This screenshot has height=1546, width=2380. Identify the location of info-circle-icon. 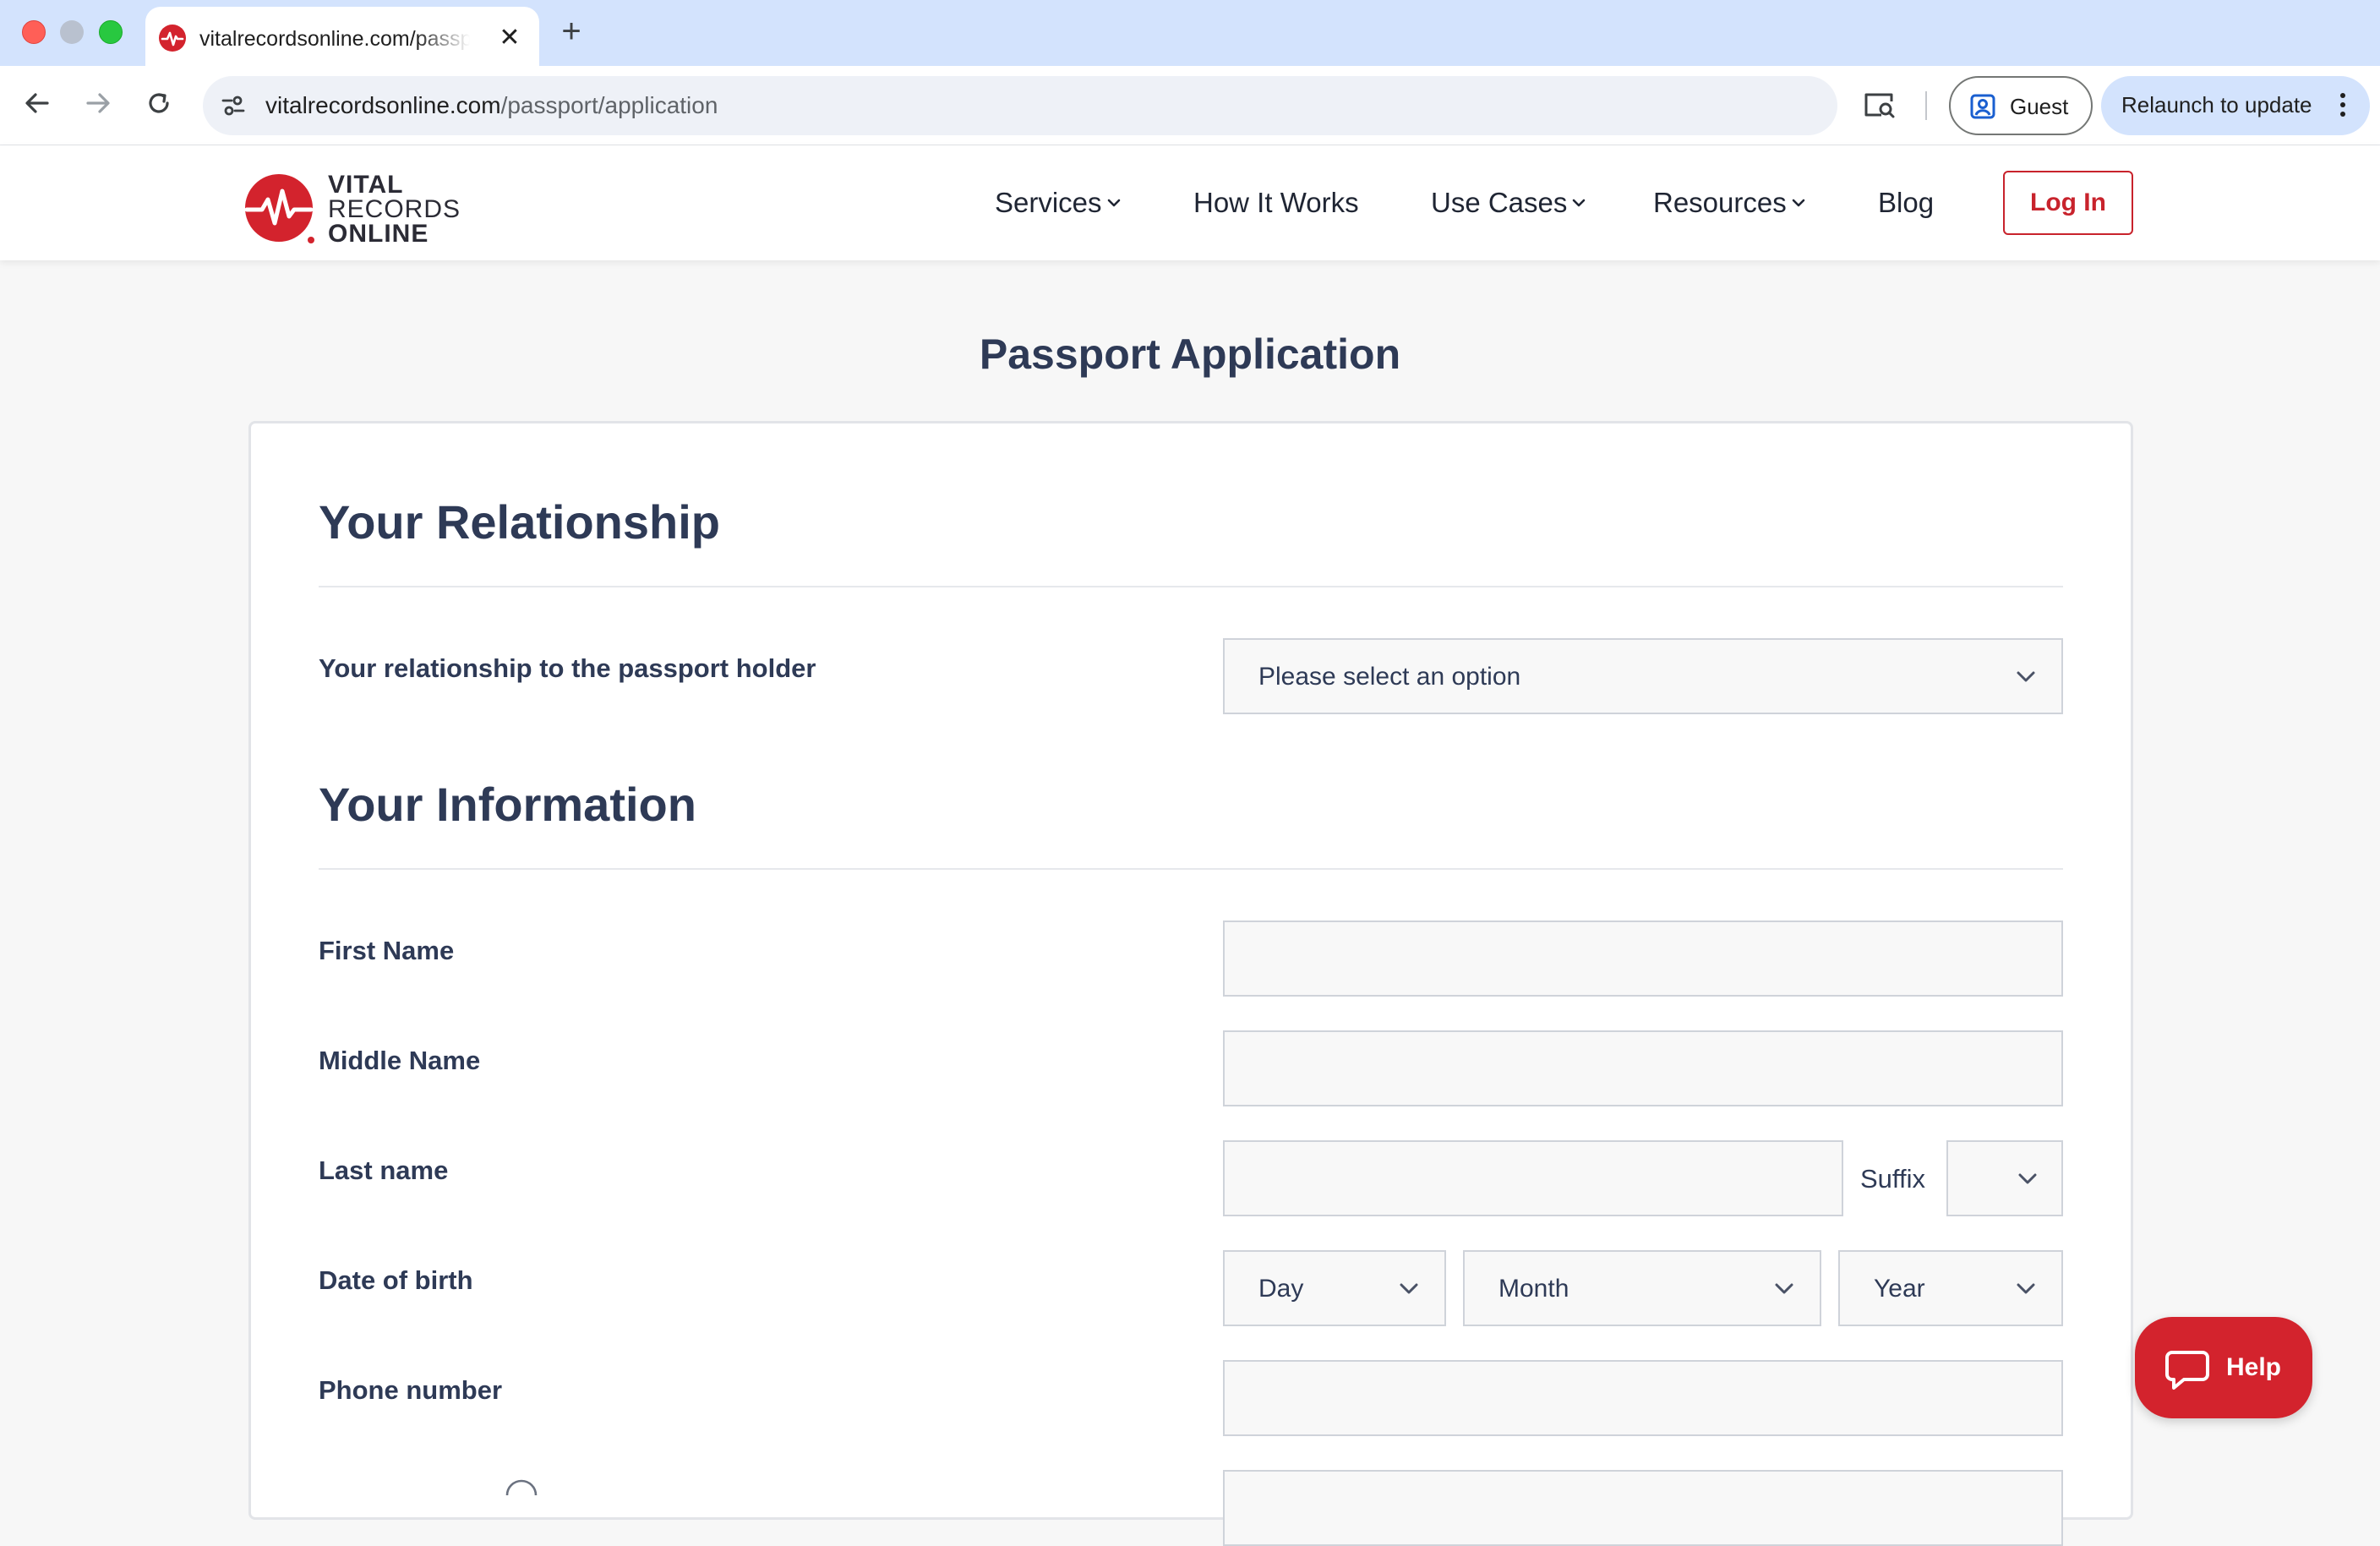
(521, 1486).